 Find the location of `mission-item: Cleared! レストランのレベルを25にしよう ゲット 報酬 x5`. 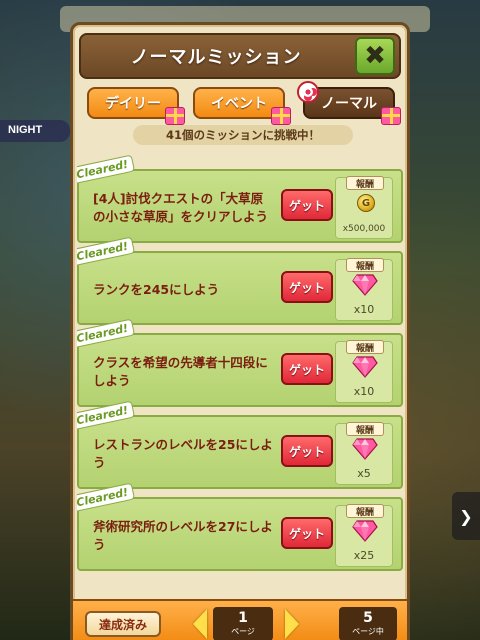

mission-item: Cleared! レストランのレベルを25にしよう ゲット 報酬 x5 is located at coordinates (240, 444).